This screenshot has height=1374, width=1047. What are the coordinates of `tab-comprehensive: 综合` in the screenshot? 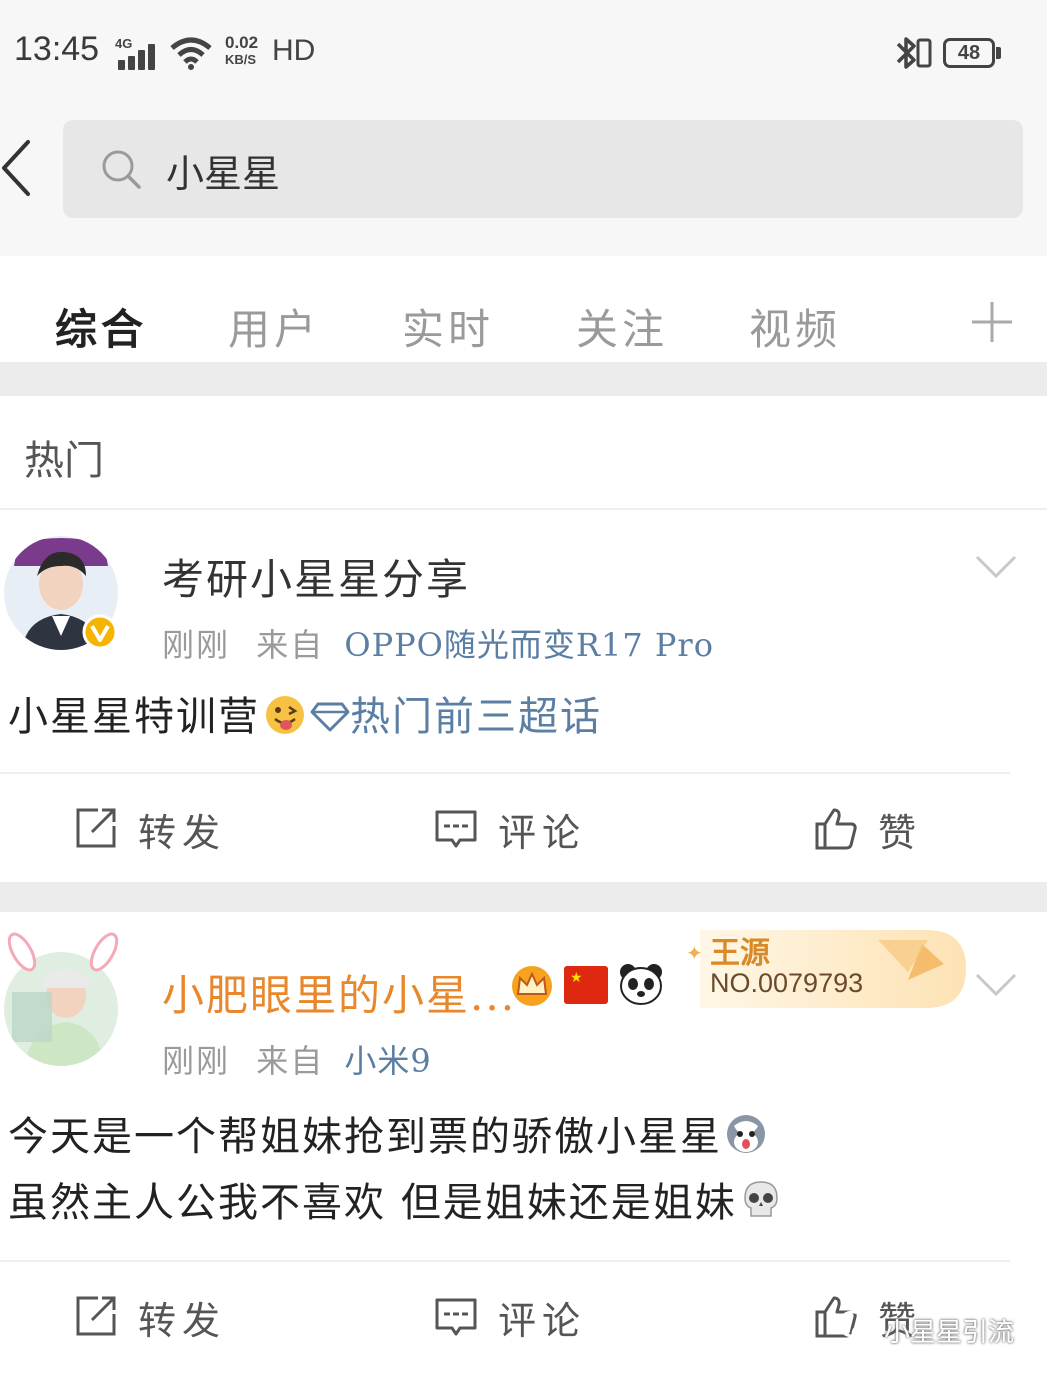 It's located at (101, 326).